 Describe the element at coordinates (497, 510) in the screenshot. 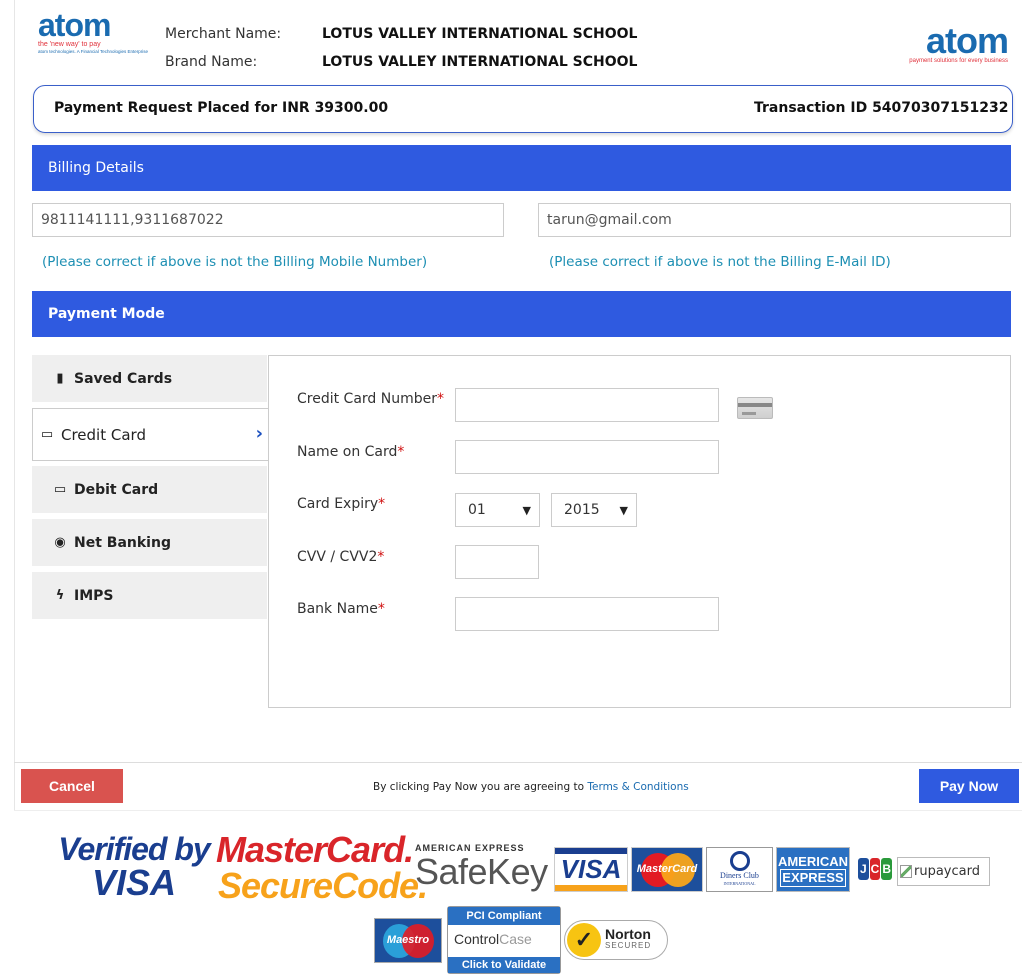

I see `expiry-month-select: 01 ▼` at that location.